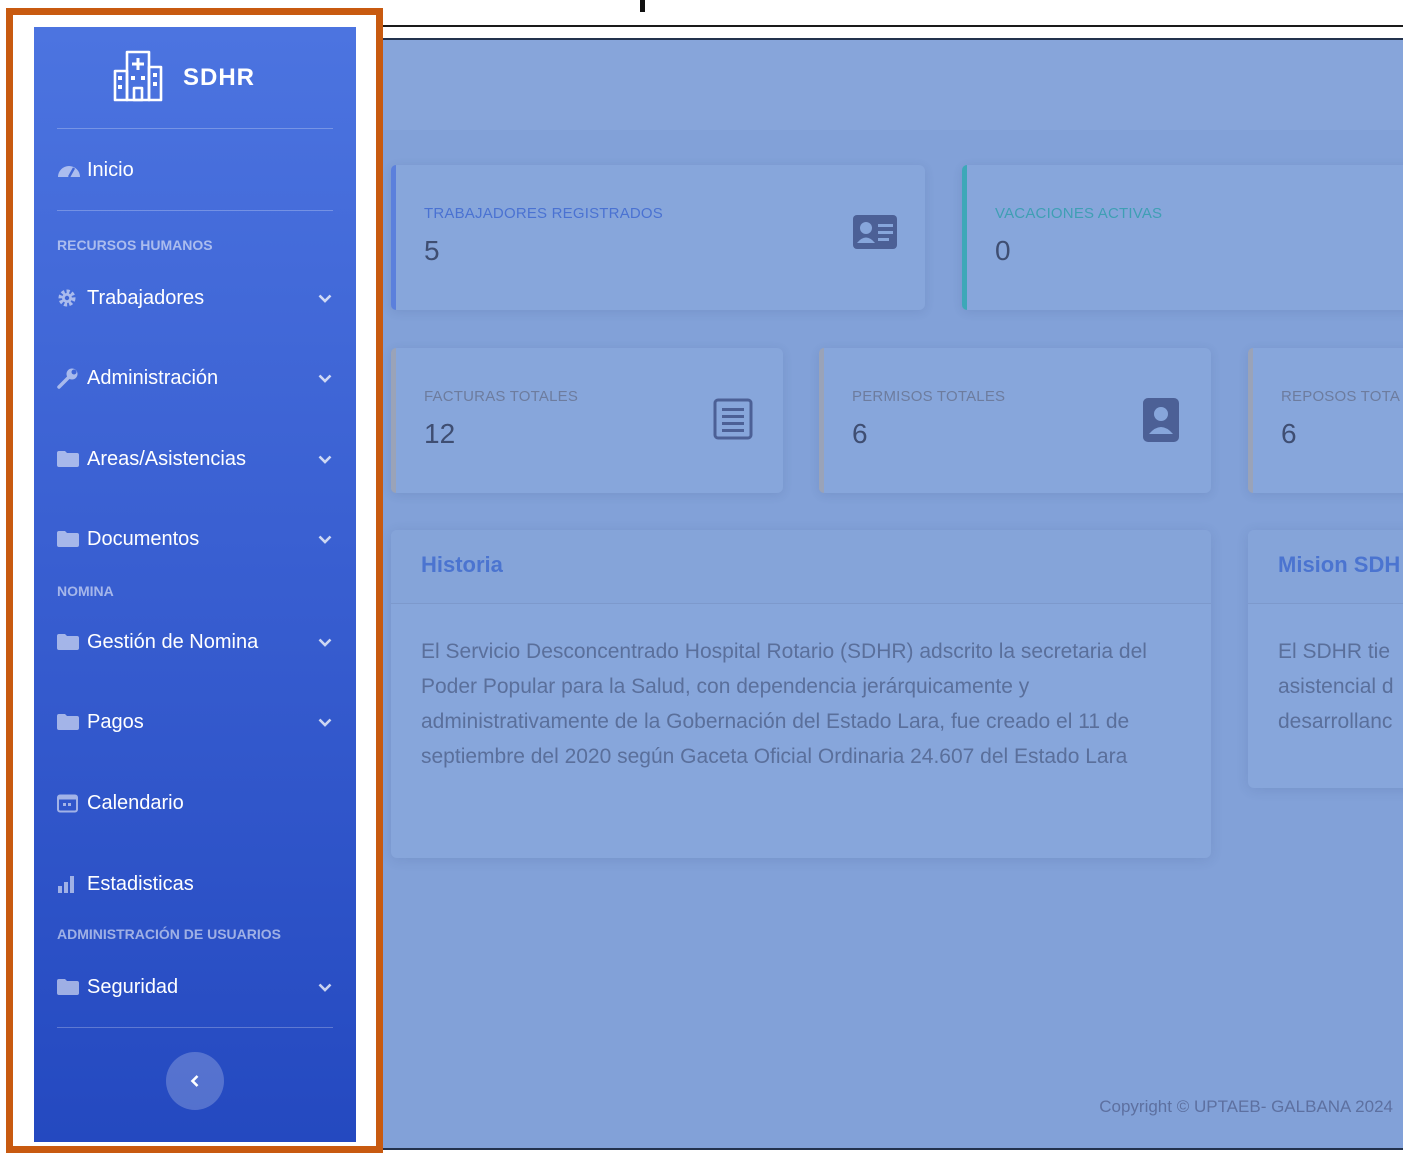  What do you see at coordinates (440, 433) in the screenshot?
I see `stat-value: 12` at bounding box center [440, 433].